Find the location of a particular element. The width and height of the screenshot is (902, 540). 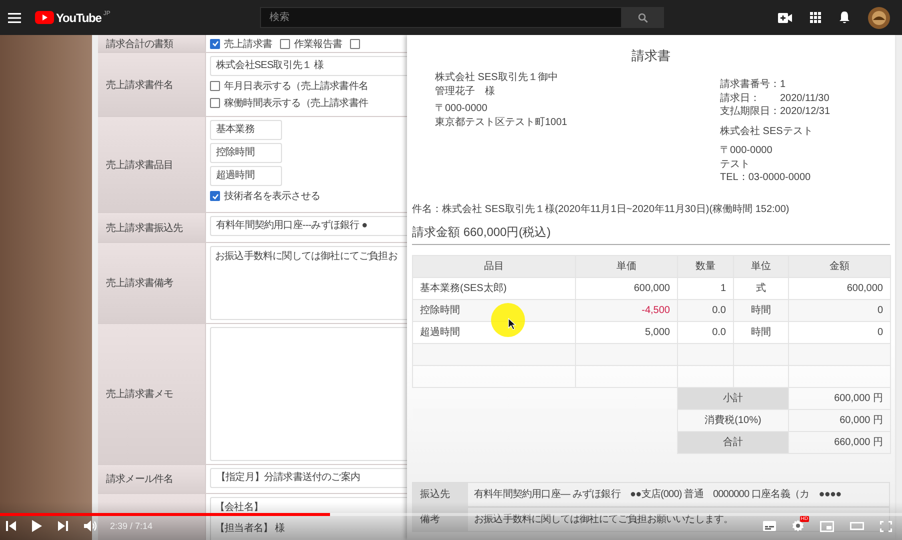

footer-value: 有料年間契約用口座― みずほ銀行 ●●支店(000) 普通 0000000 口座名義（カ ●●●● is located at coordinates (657, 494).